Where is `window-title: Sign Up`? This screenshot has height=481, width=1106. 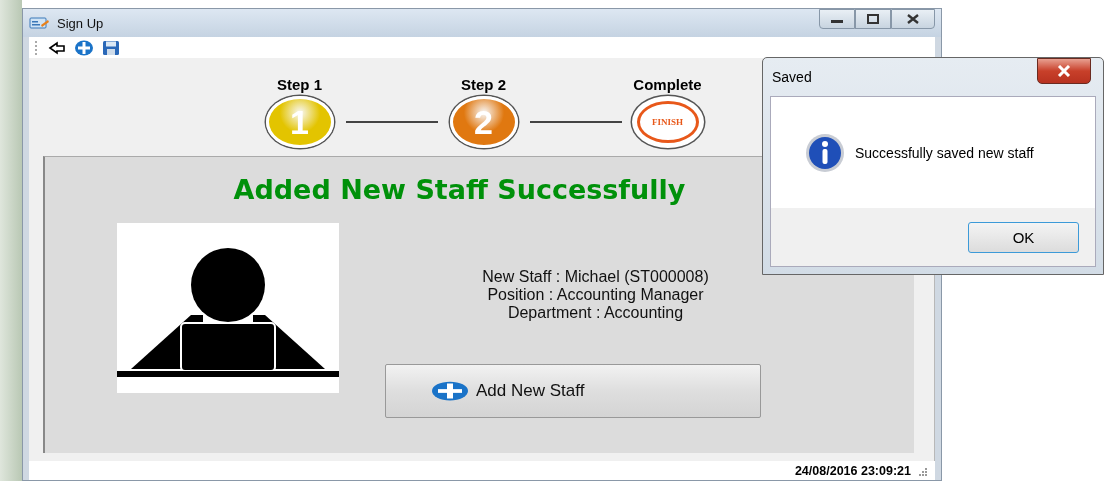
window-title: Sign Up is located at coordinates (81, 23).